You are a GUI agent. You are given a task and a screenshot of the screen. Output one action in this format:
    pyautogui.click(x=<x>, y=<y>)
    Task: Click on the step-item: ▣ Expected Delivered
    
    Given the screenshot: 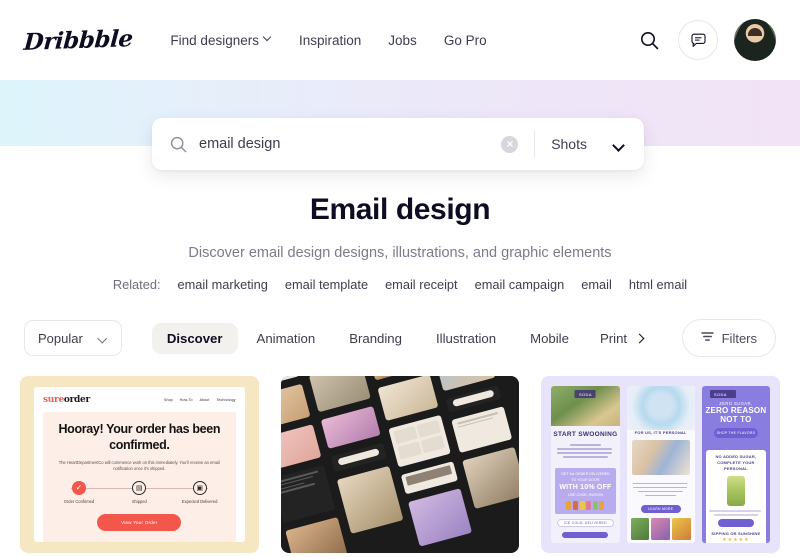 What is the action you would take?
    pyautogui.click(x=200, y=492)
    